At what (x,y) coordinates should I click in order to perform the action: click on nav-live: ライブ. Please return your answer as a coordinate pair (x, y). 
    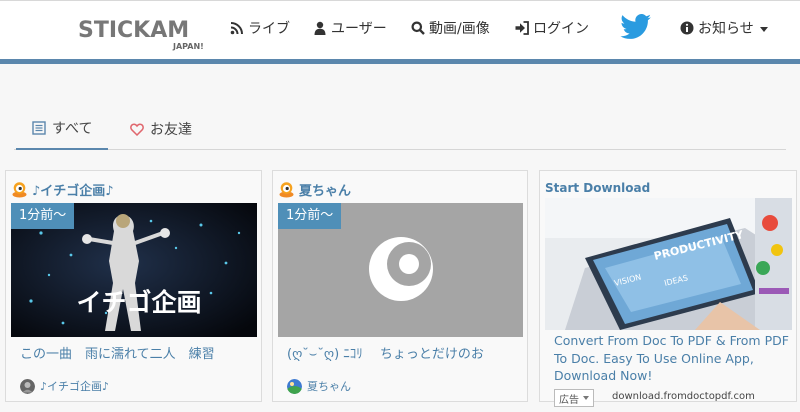
    Looking at the image, I should click on (260, 28).